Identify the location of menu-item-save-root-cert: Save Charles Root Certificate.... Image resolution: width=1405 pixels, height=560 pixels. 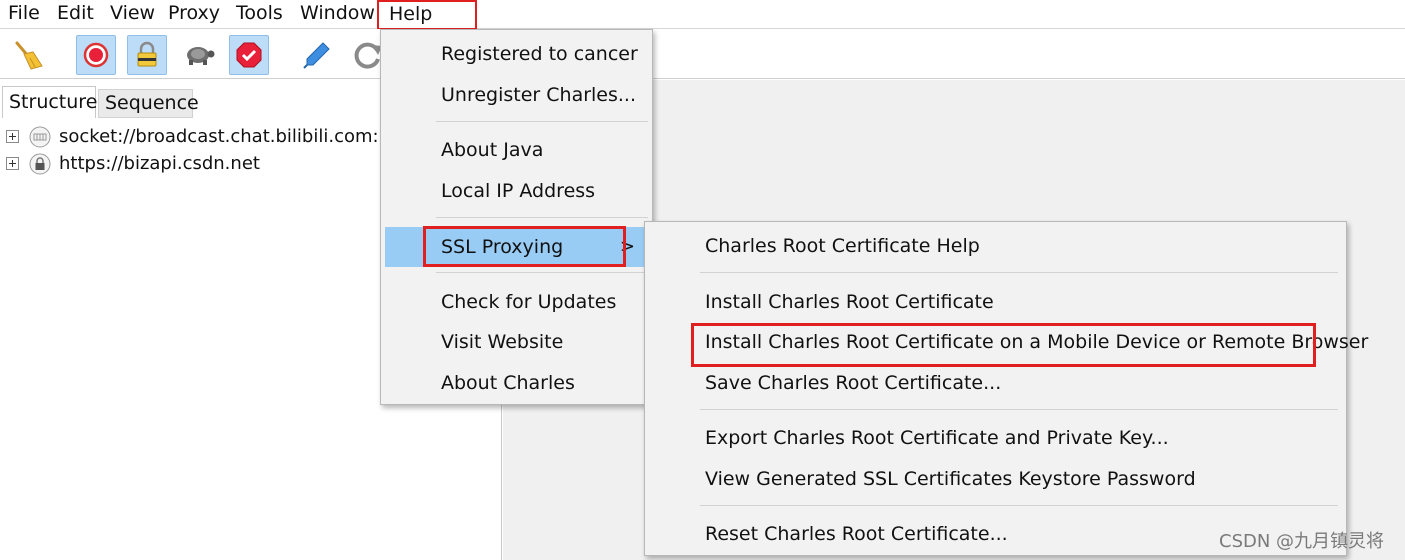
(995, 383).